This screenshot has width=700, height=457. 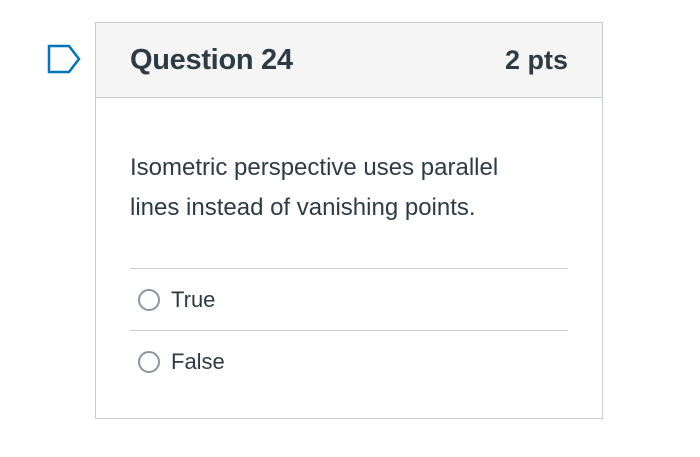 I want to click on answer-label: True, so click(x=193, y=299).